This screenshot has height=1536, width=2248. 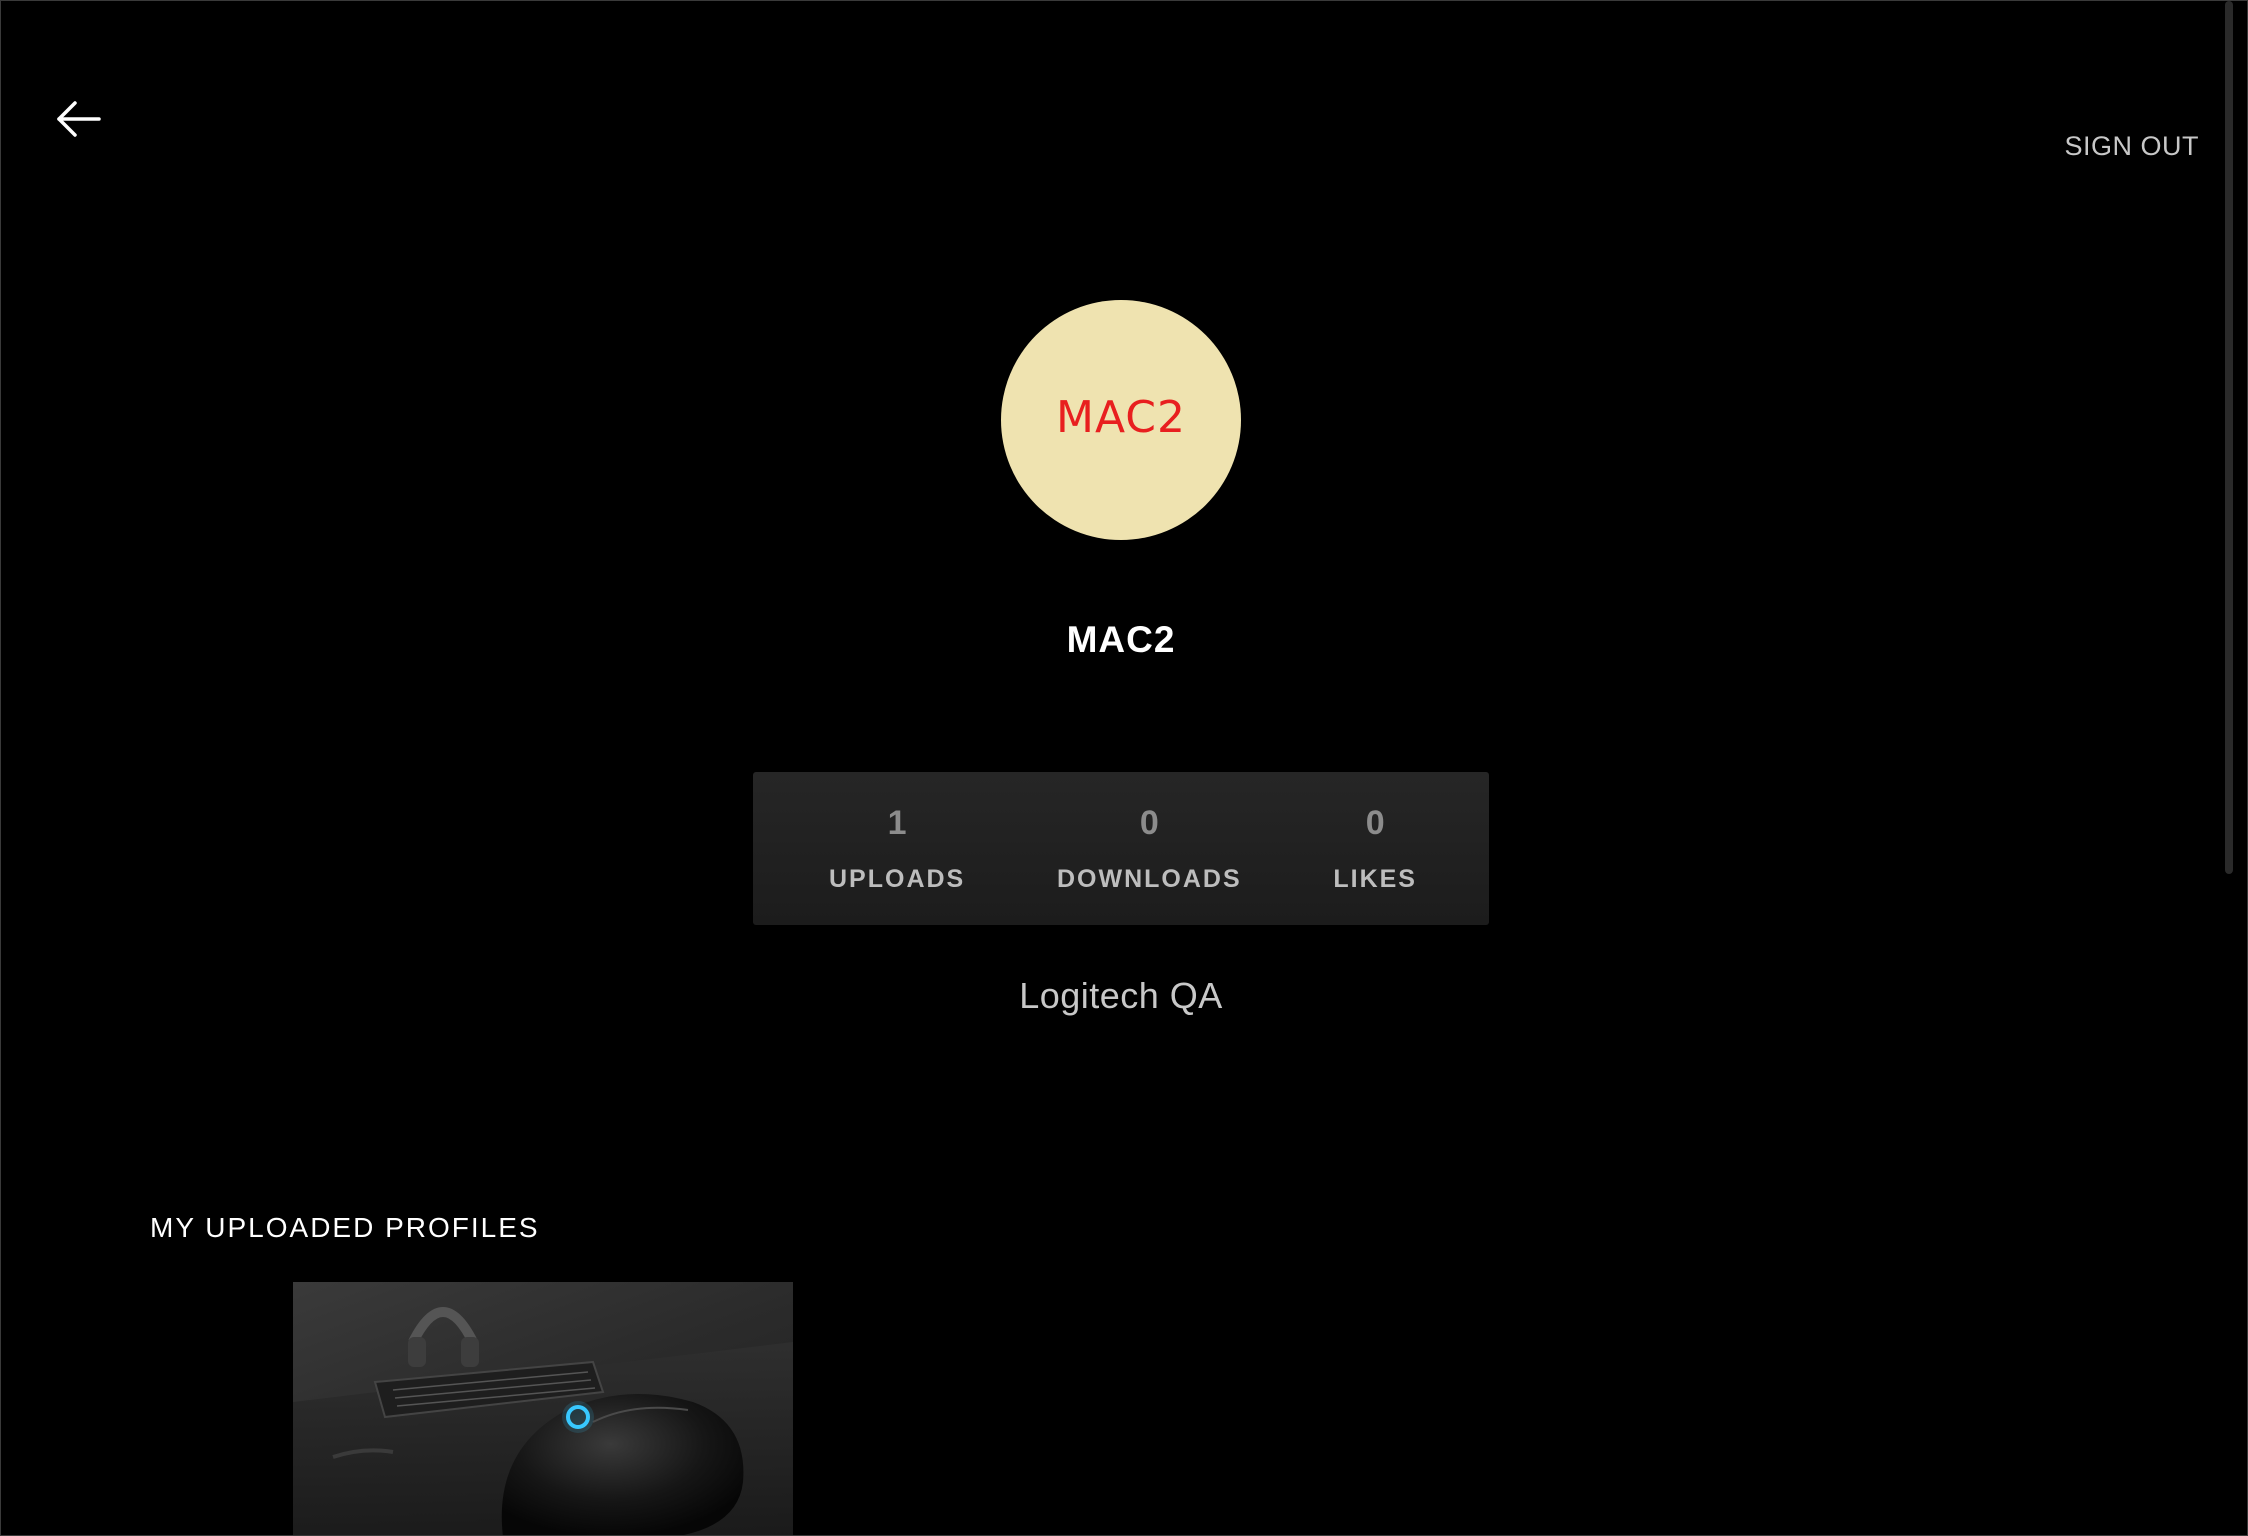 I want to click on stat-likes: 0 LIKES, so click(x=1375, y=849).